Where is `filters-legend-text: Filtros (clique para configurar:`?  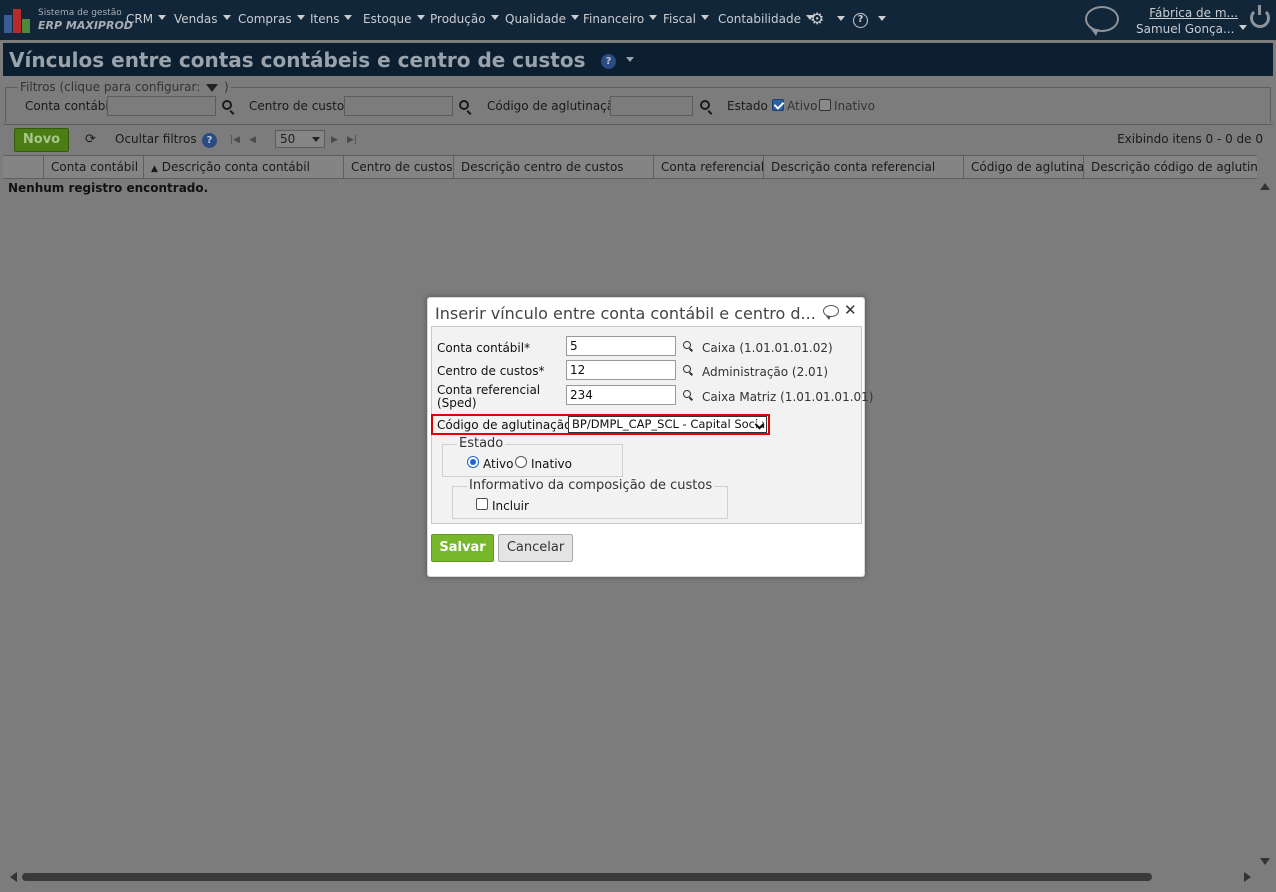 filters-legend-text: Filtros (clique para configurar: is located at coordinates (110, 87).